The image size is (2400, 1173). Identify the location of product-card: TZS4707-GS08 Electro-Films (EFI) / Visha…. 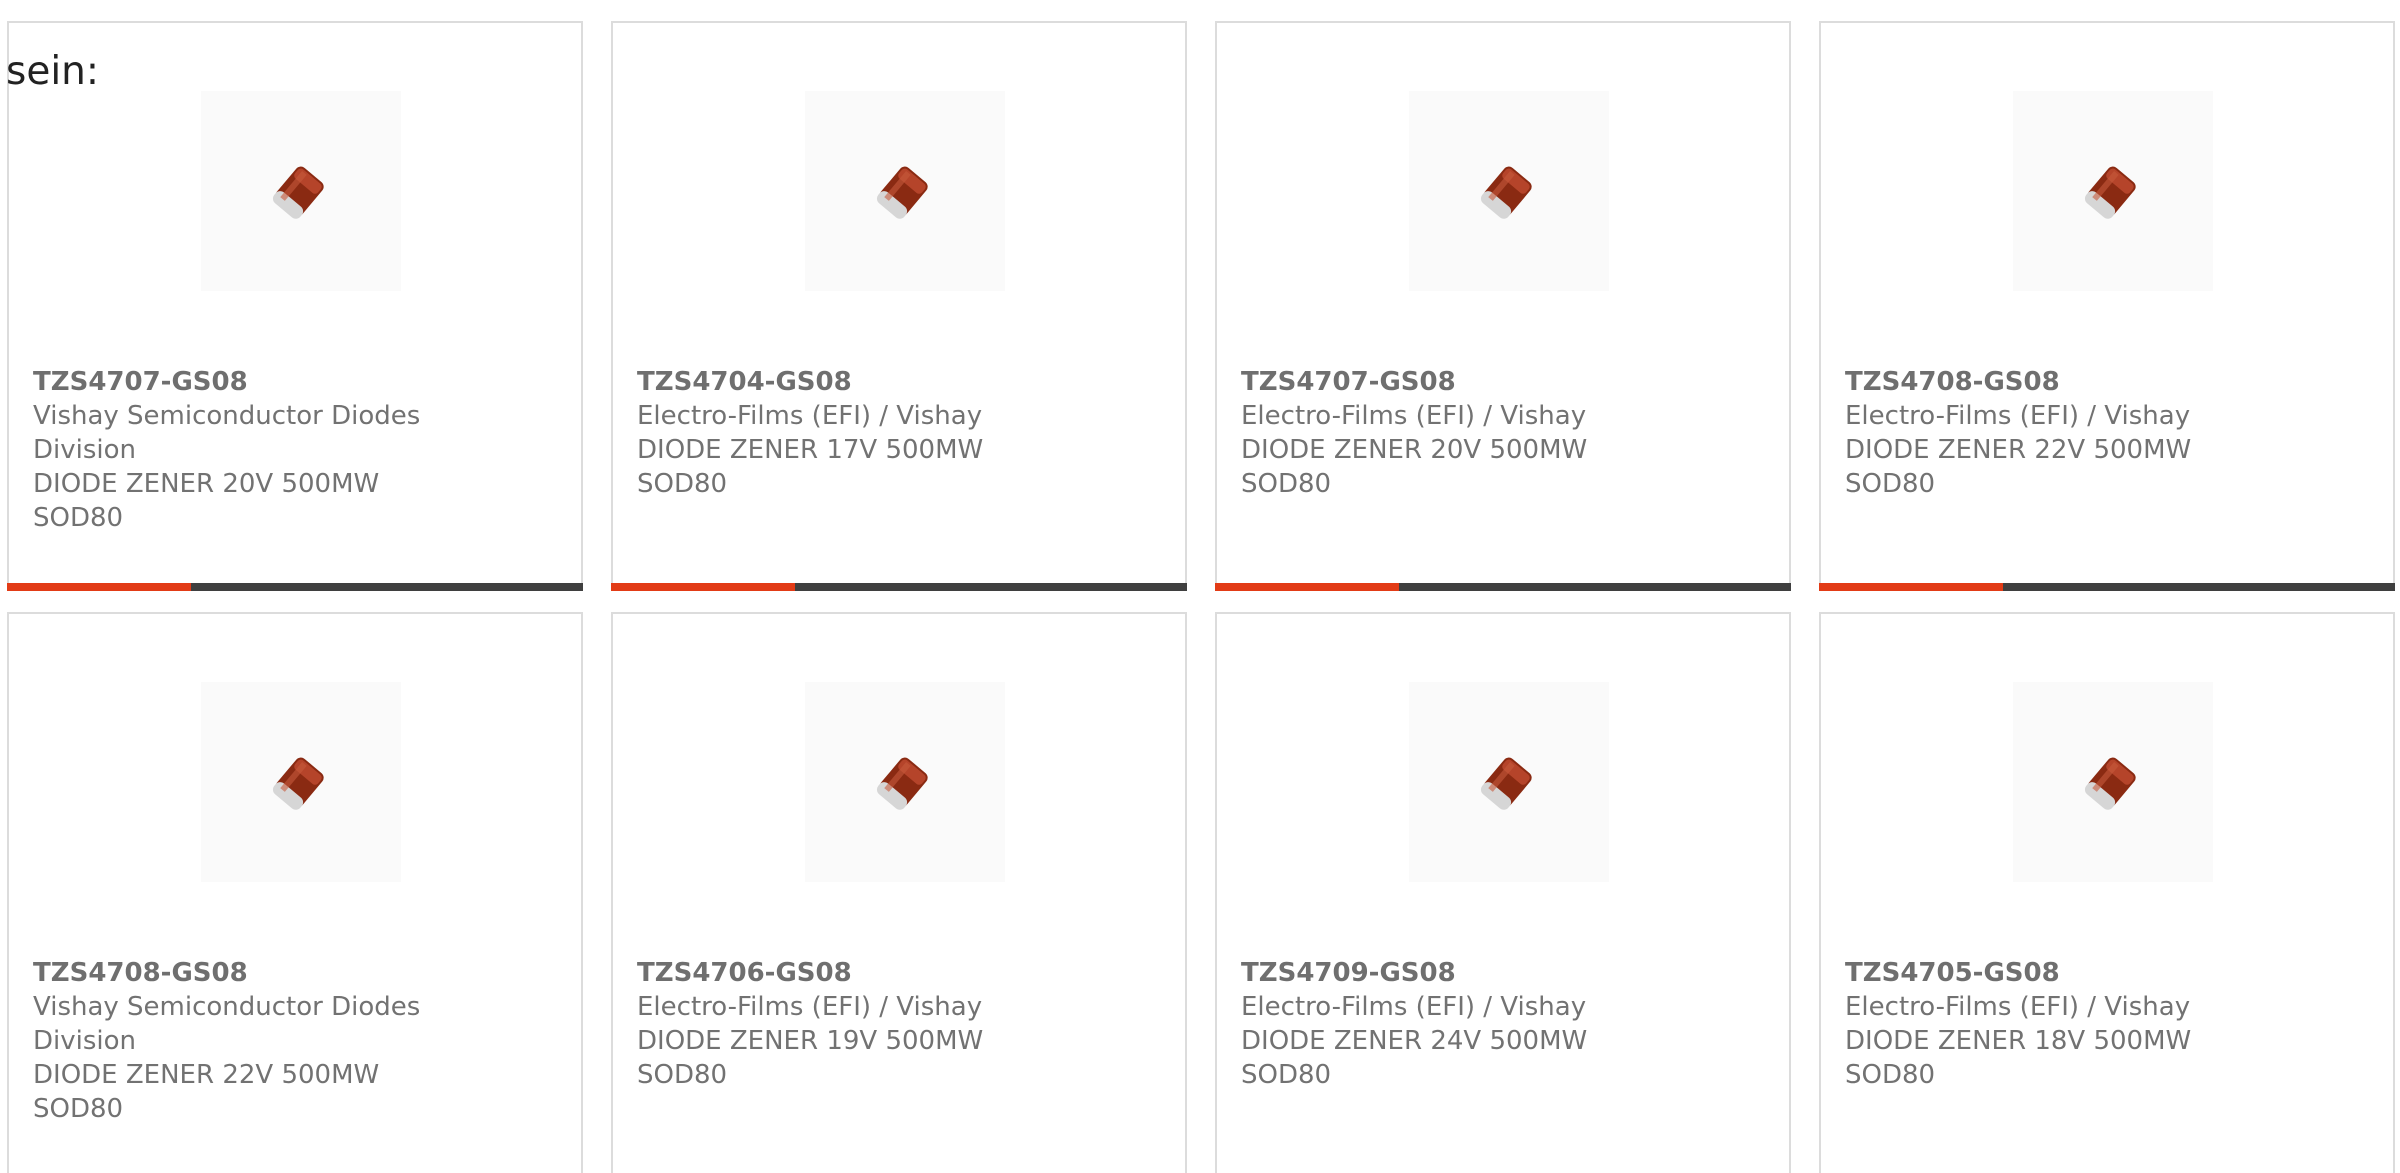
(1503, 306).